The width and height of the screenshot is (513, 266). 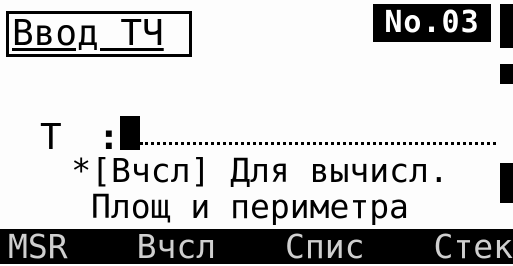 I want to click on point-number-badge: No.03, so click(x=432, y=23).